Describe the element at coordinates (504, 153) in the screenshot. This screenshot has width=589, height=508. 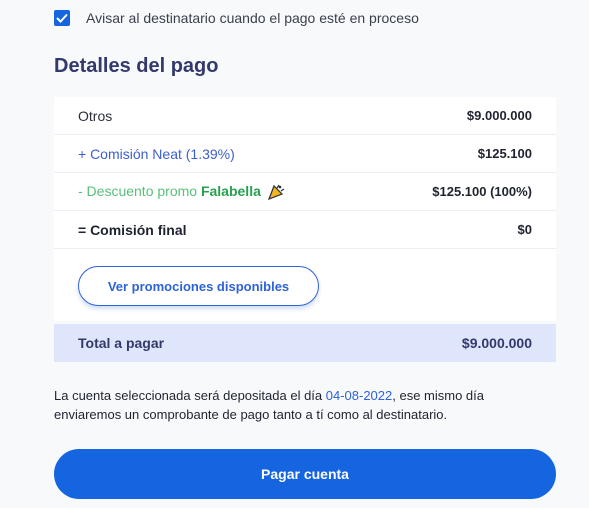
I see `detail-amount: $125.100` at that location.